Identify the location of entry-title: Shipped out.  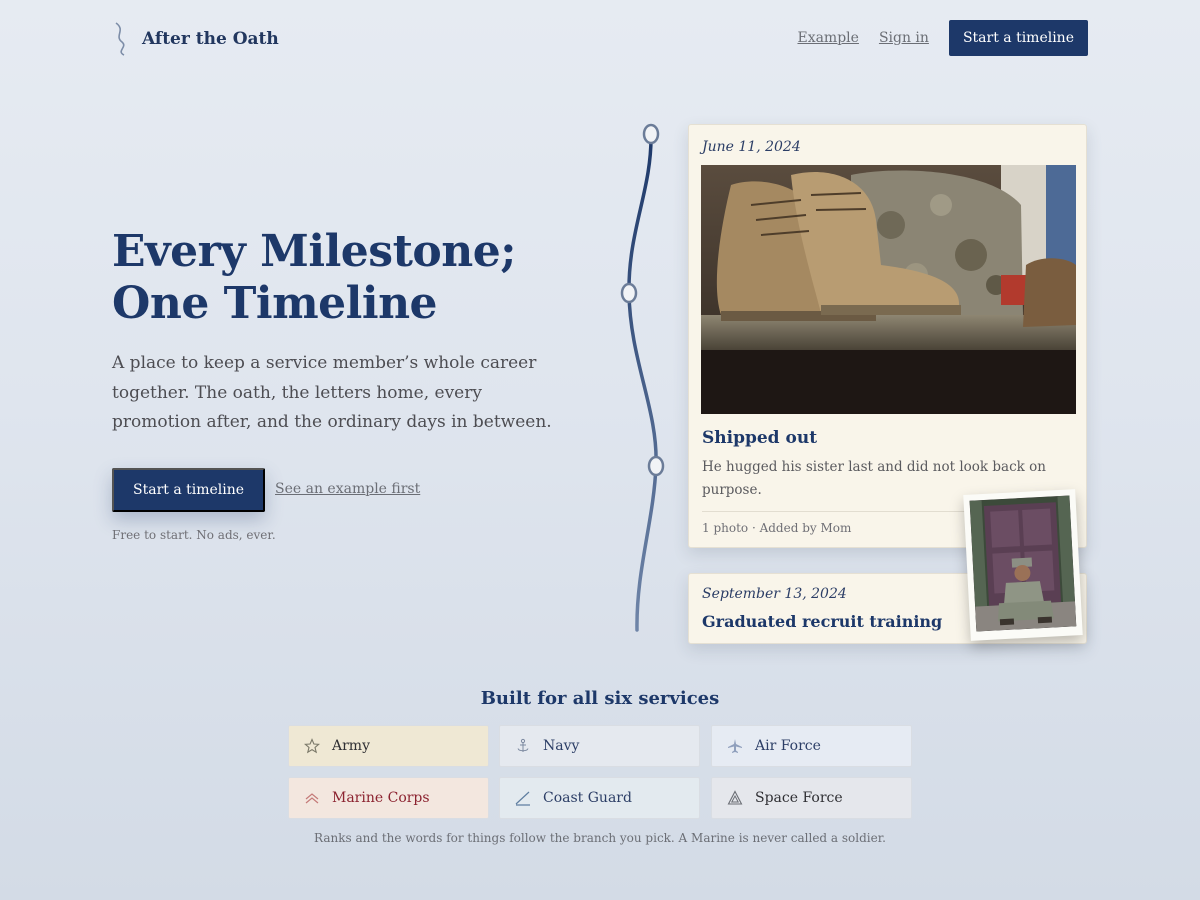
(760, 438).